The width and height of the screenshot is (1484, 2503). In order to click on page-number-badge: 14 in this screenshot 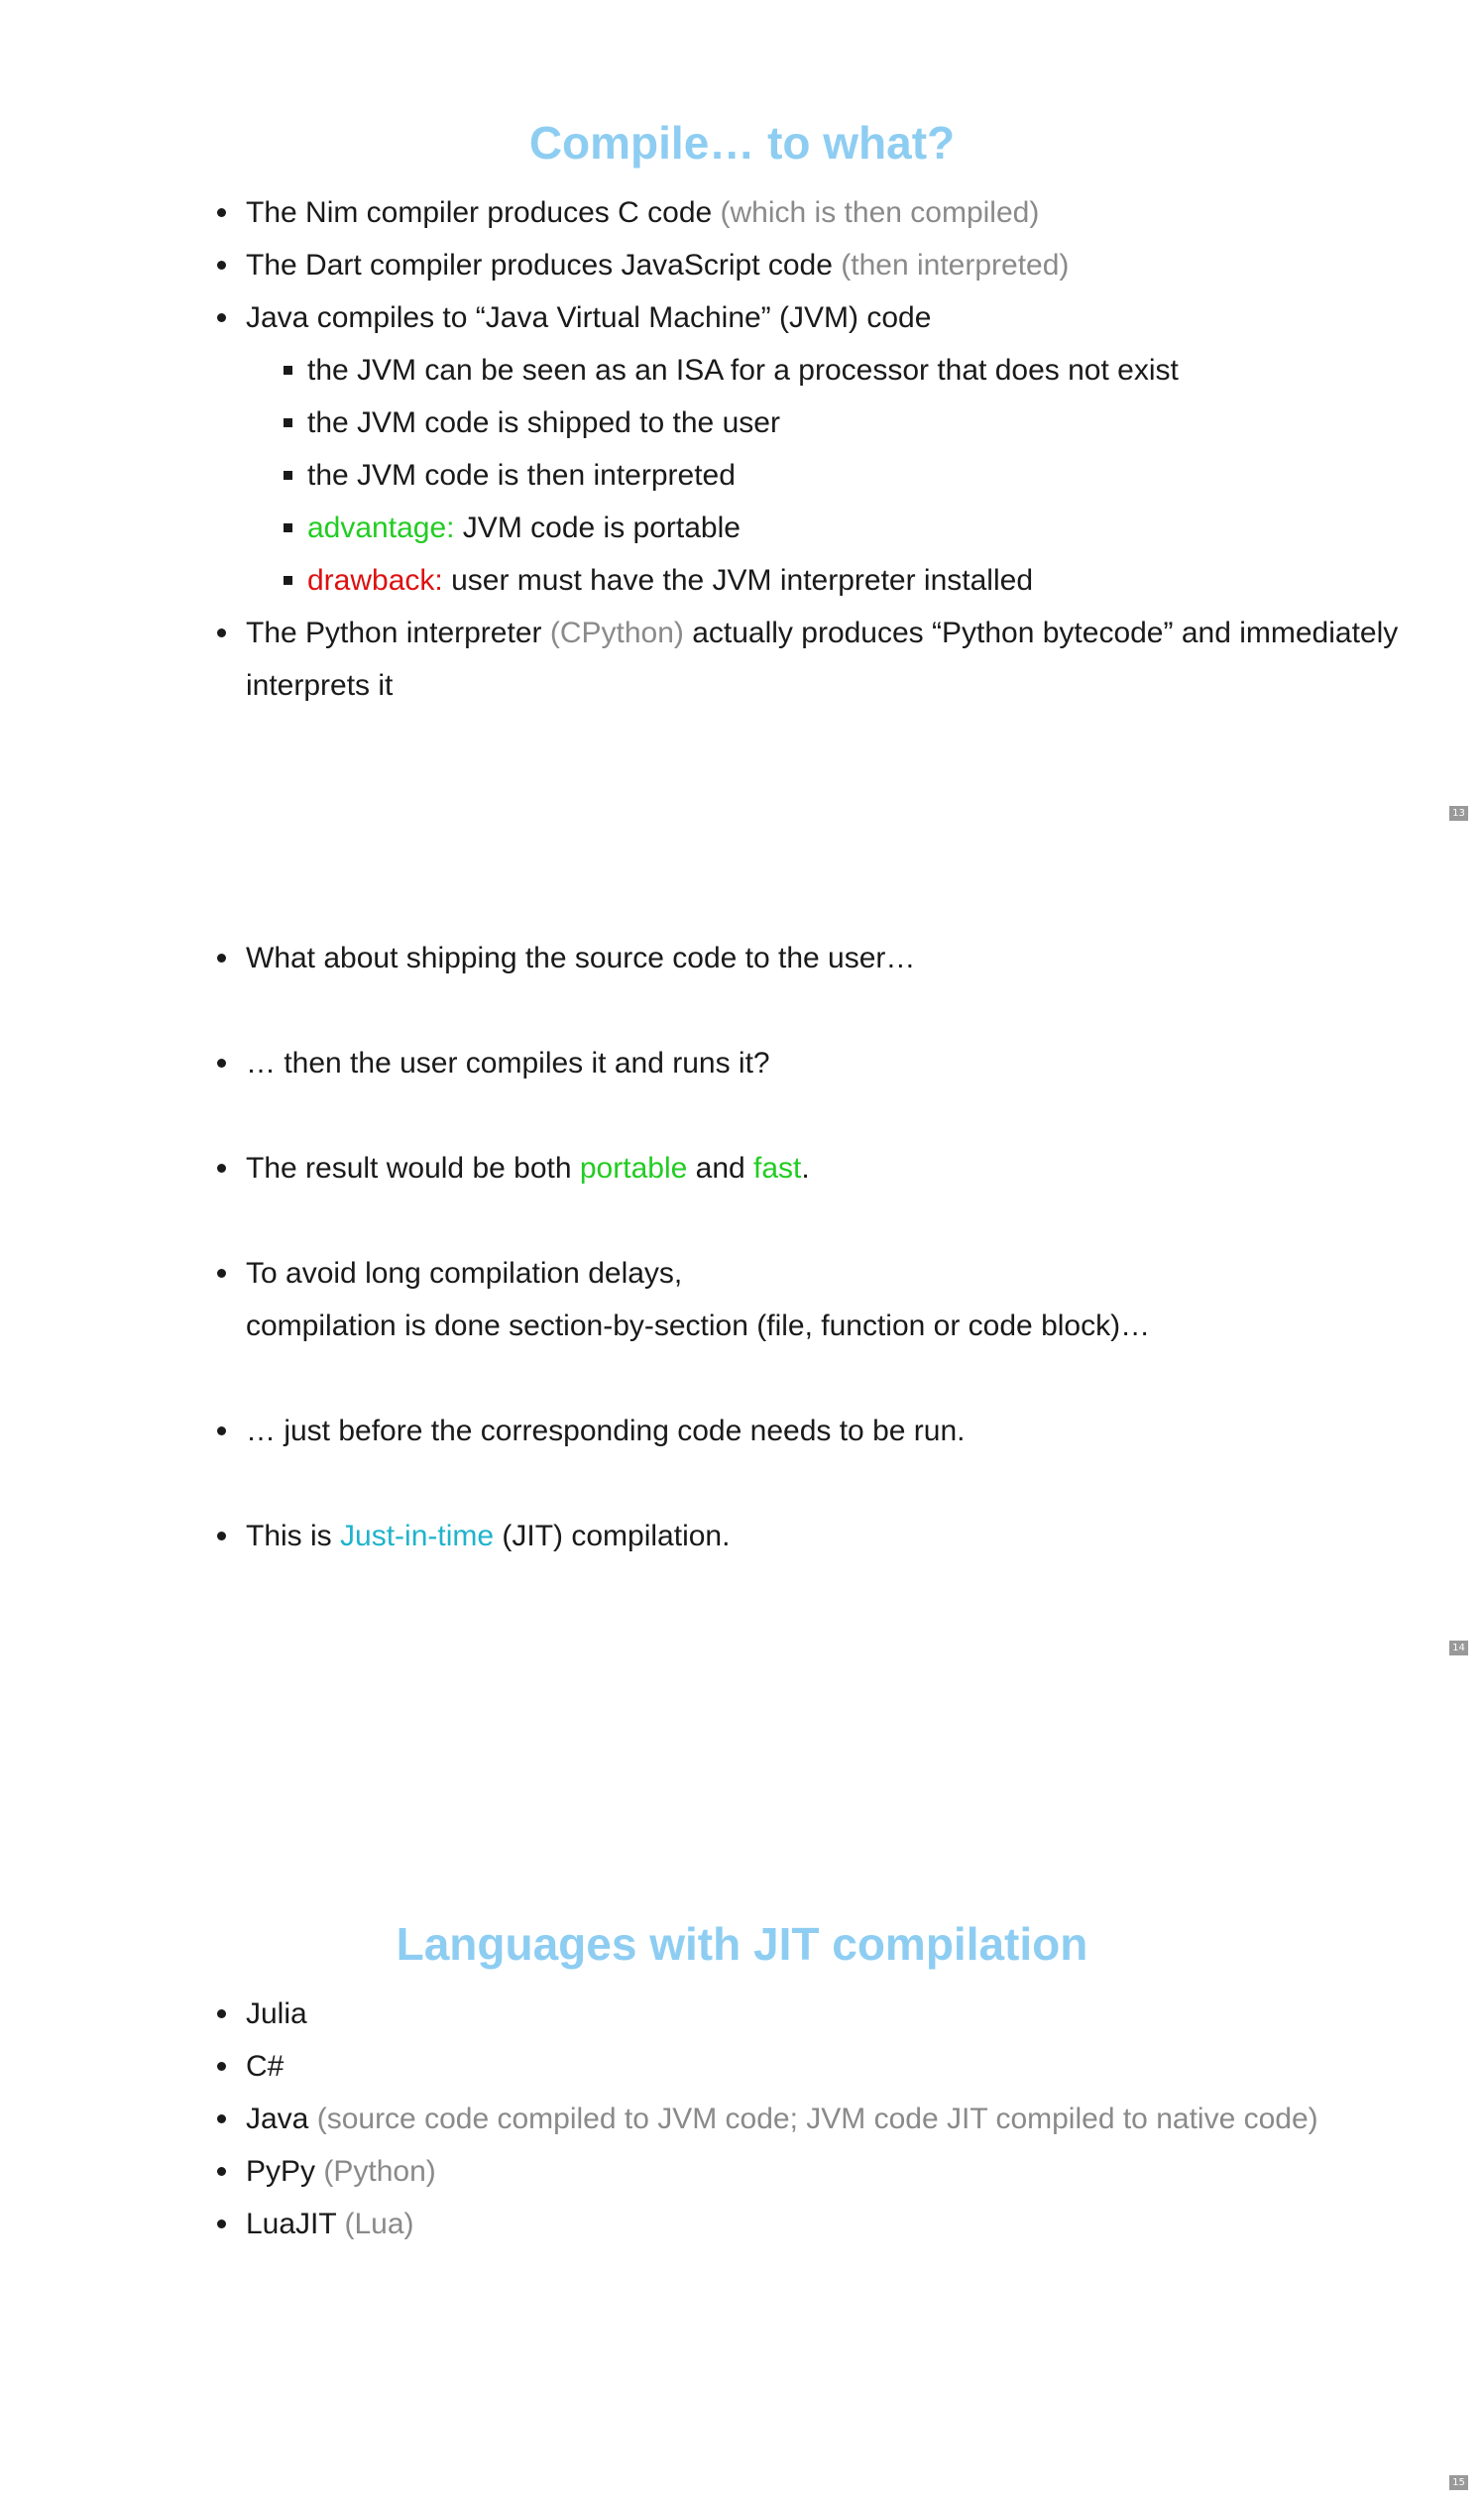, I will do `click(1458, 1648)`.